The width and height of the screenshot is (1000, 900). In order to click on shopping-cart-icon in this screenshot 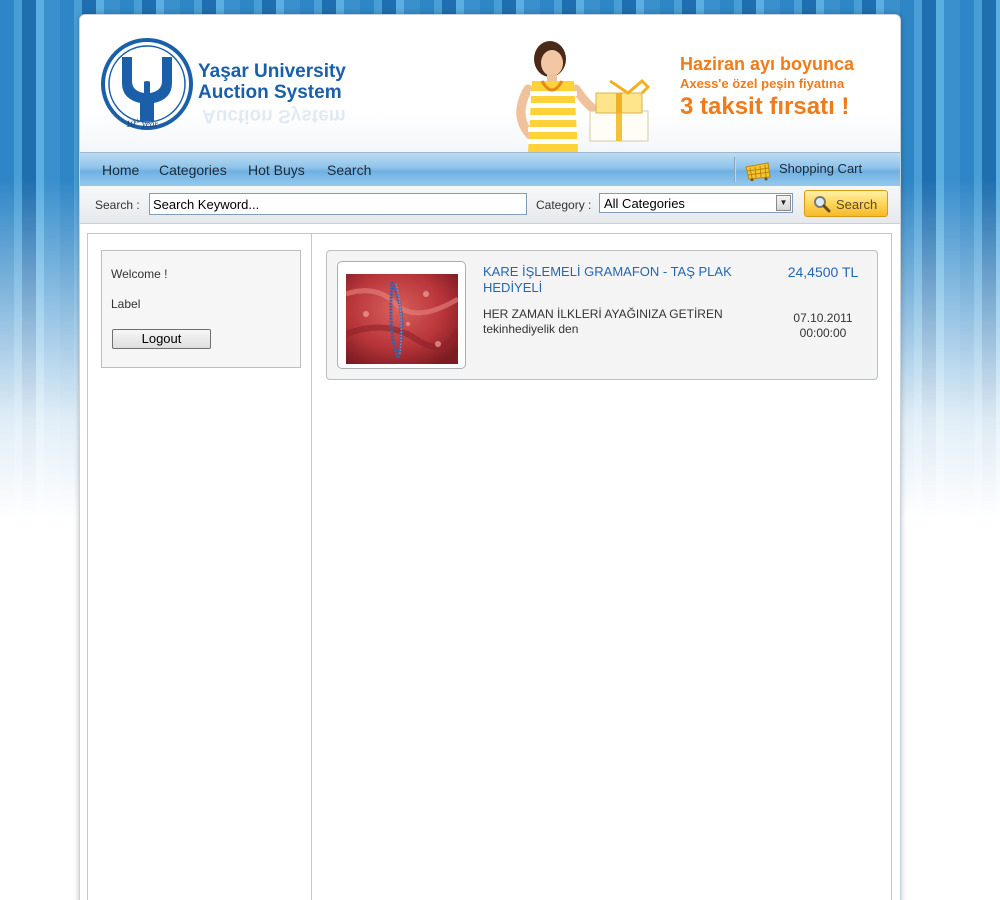, I will do `click(758, 170)`.